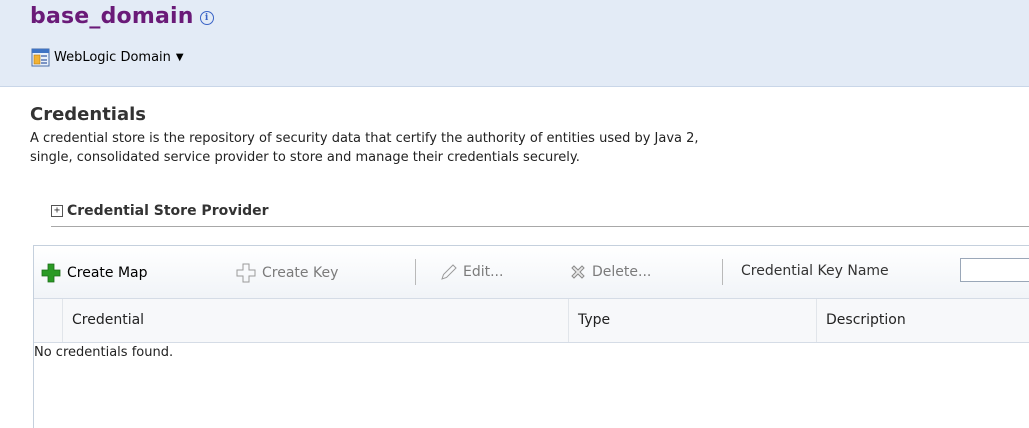  I want to click on create-map-button: Create Map, so click(94, 273).